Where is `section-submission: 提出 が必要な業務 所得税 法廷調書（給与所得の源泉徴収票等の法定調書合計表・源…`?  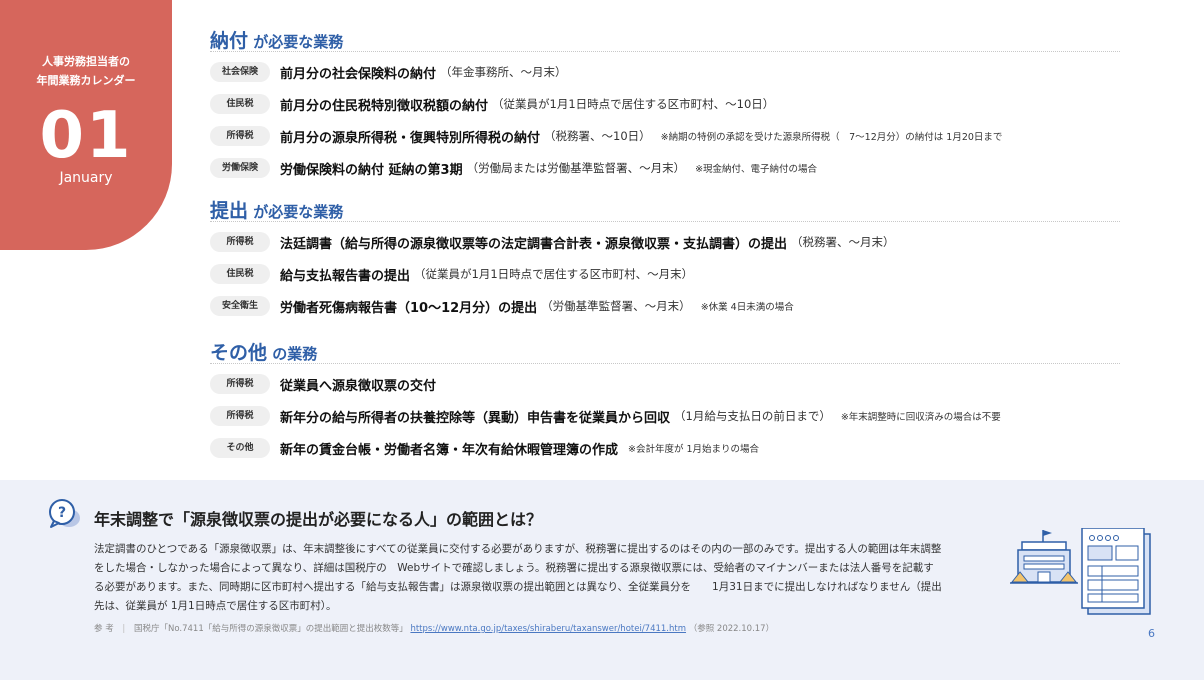 section-submission: 提出 が必要な業務 所得税 法廷調書（給与所得の源泉徴収票等の法定調書合計表・源… is located at coordinates (665, 259).